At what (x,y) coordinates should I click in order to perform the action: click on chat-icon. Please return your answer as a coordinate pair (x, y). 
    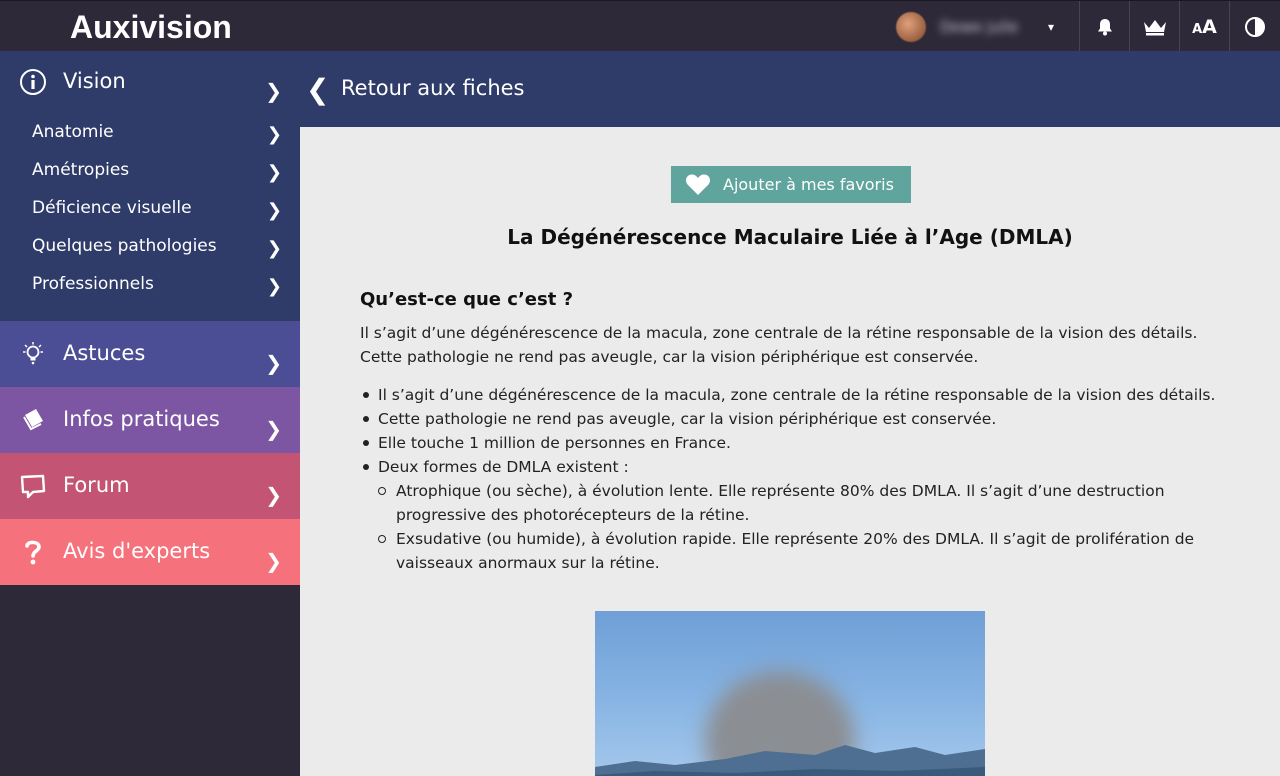
    Looking at the image, I should click on (33, 486).